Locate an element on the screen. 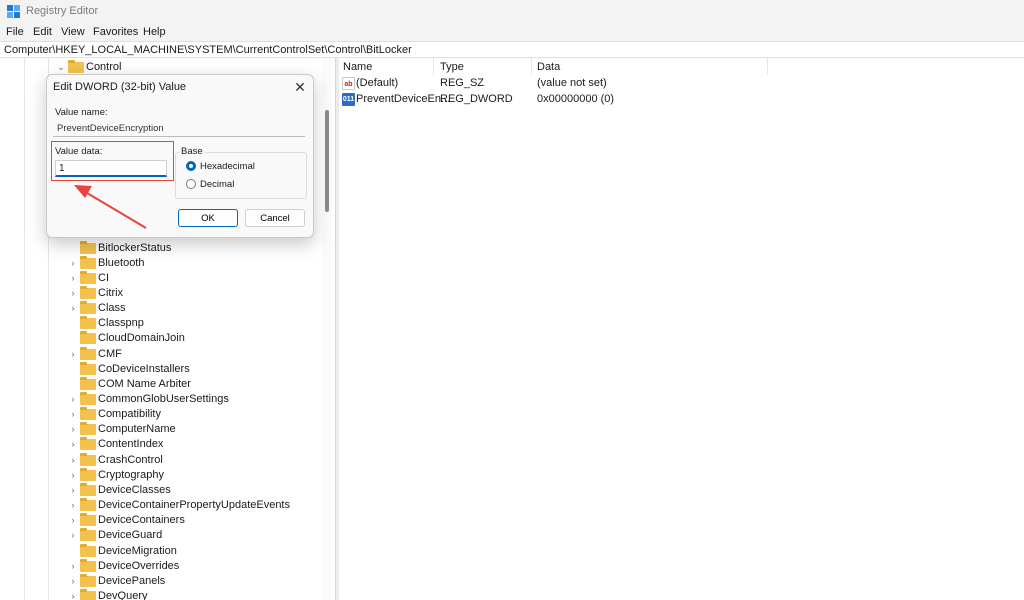 This screenshot has height=600, width=1024. menu-view: View is located at coordinates (73, 32).